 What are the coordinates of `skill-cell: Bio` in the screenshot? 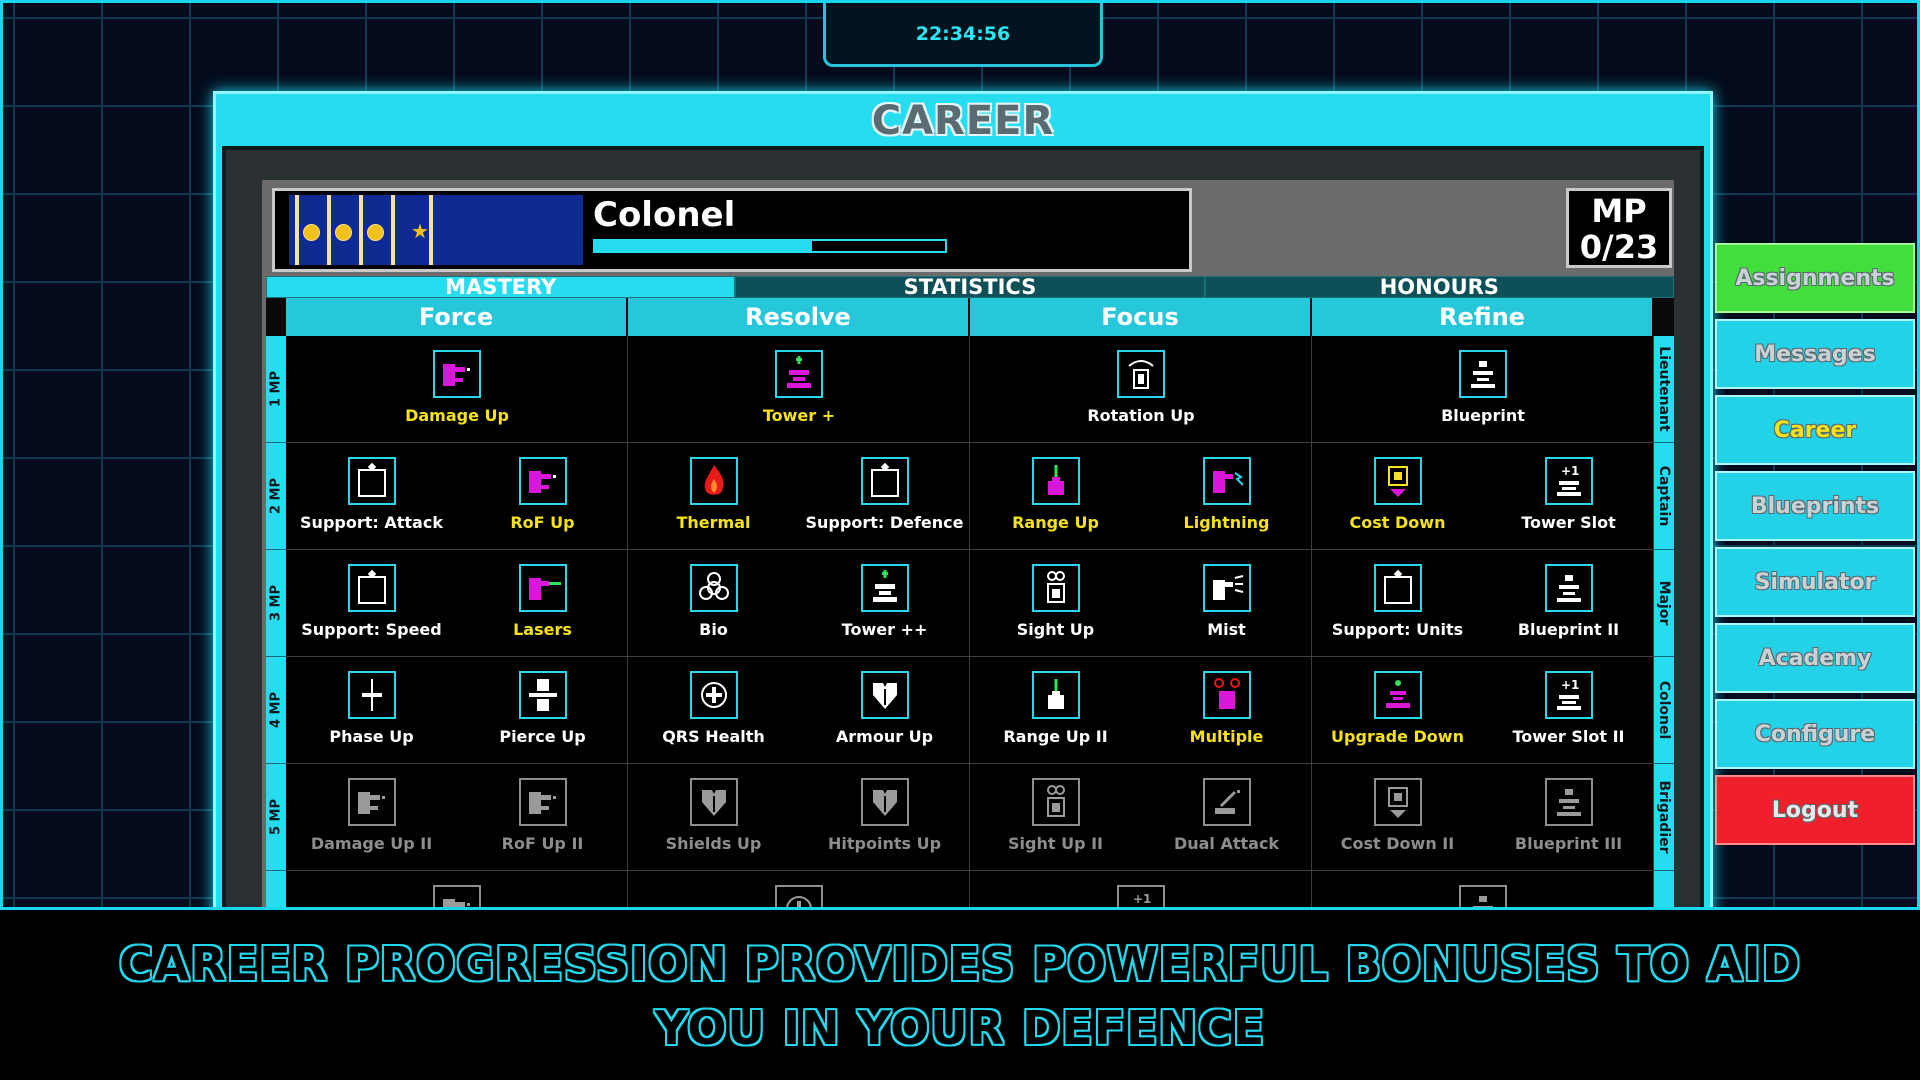 It's located at (713, 603).